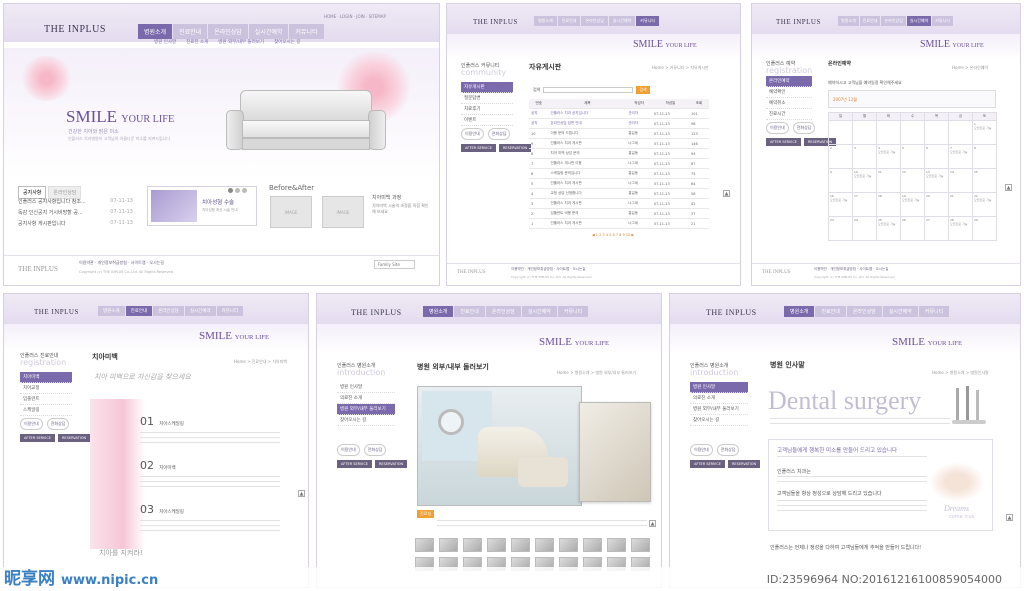  What do you see at coordinates (984, 204) in the screenshot?
I see `calendar-day: 22 오전진료 가능` at bounding box center [984, 204].